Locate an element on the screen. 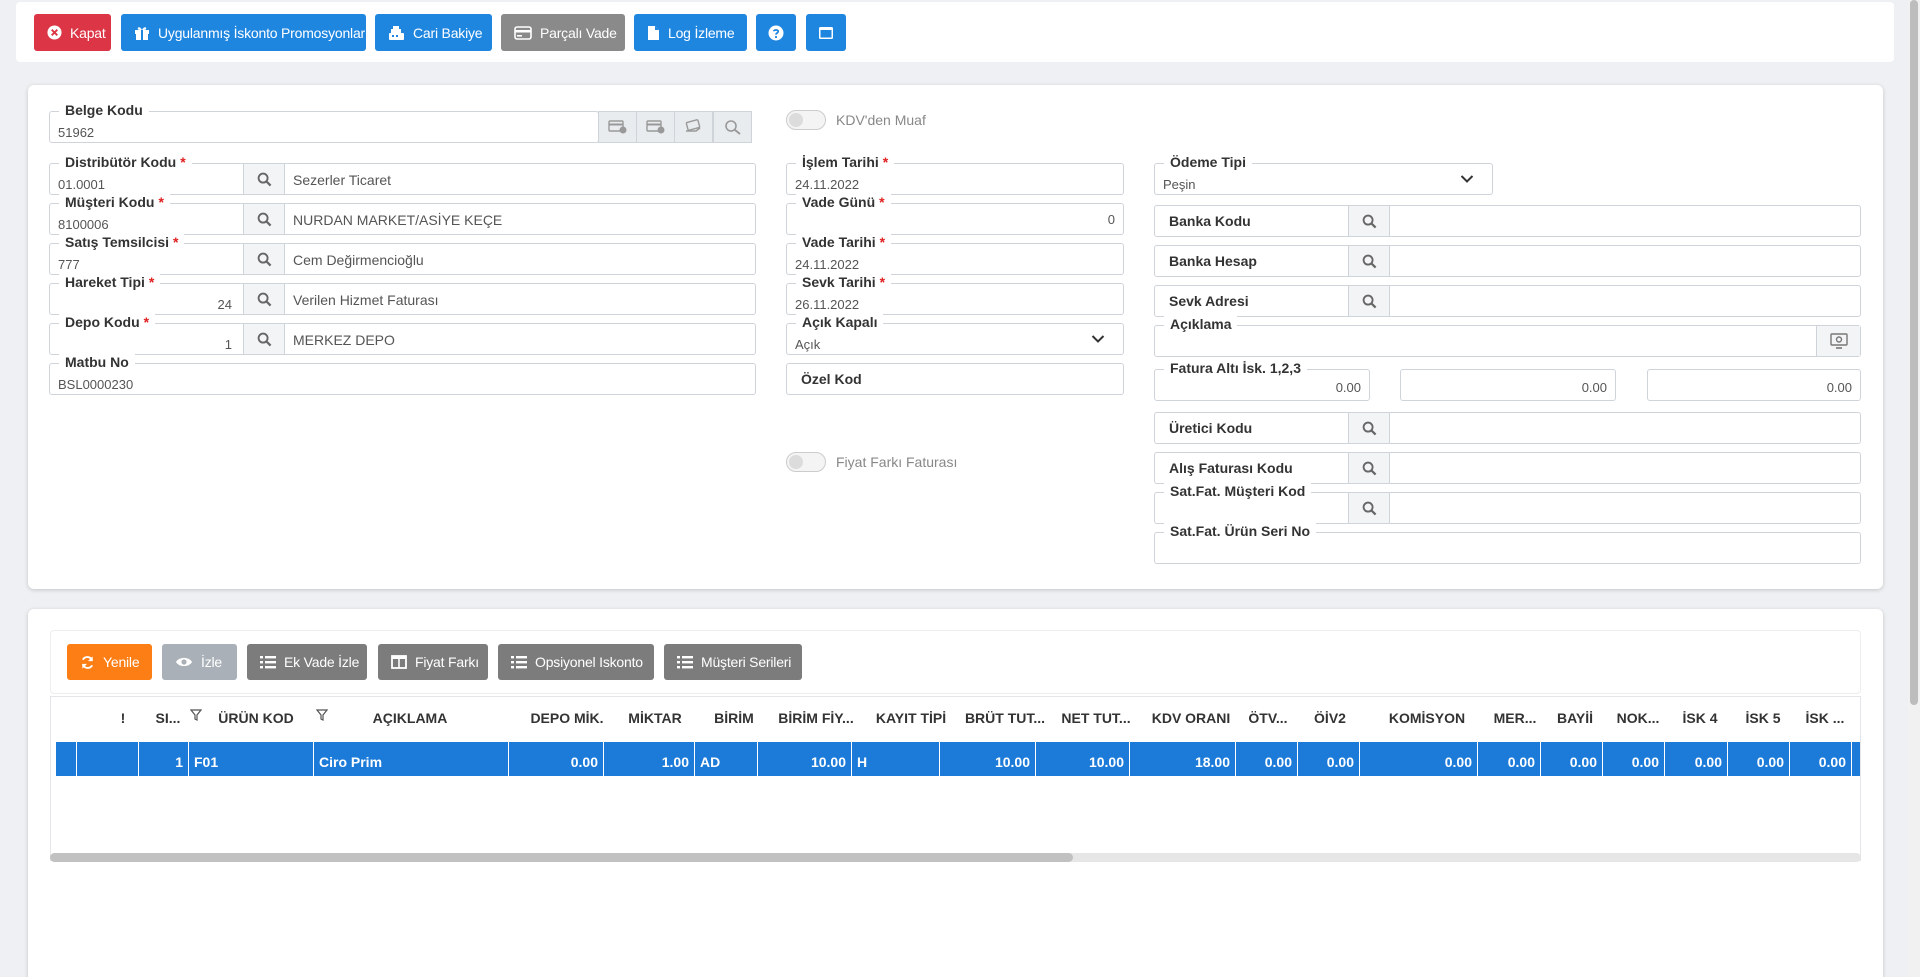 Image resolution: width=1920 pixels, height=977 pixels. alis-faturasi-kodu-search-button is located at coordinates (1369, 468).